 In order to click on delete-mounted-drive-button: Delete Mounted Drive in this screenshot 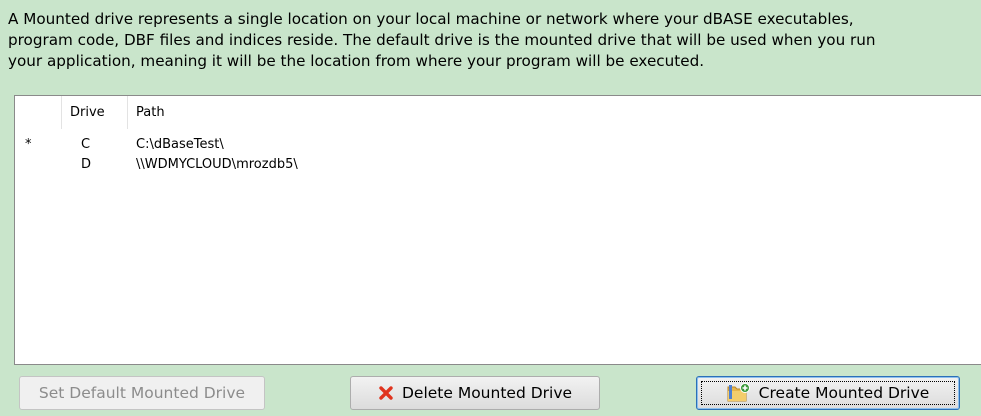, I will do `click(475, 393)`.